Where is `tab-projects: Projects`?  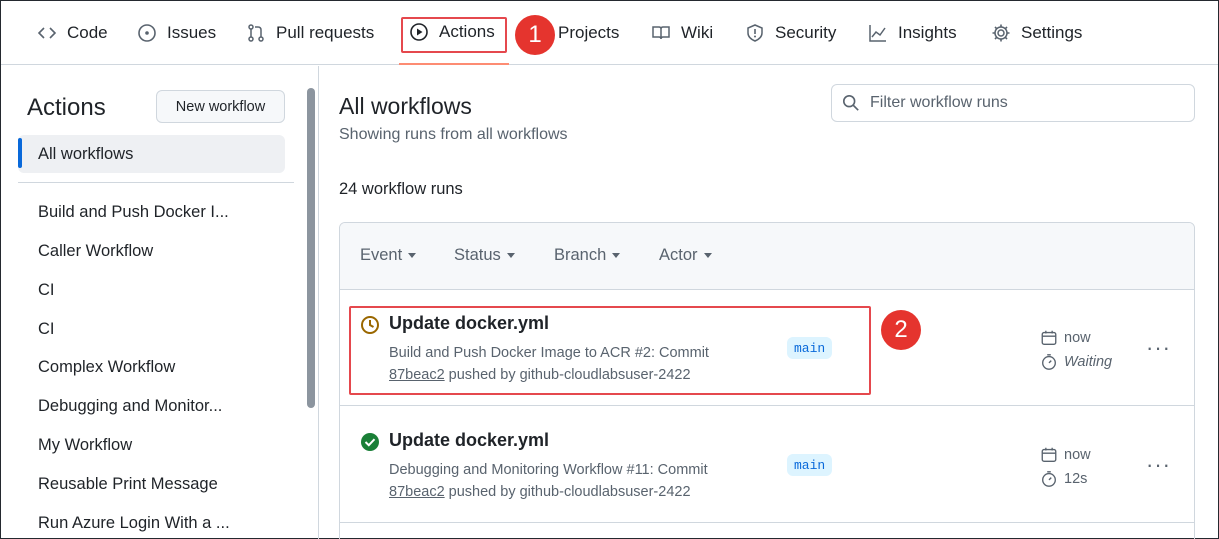
tab-projects: Projects is located at coordinates (588, 33).